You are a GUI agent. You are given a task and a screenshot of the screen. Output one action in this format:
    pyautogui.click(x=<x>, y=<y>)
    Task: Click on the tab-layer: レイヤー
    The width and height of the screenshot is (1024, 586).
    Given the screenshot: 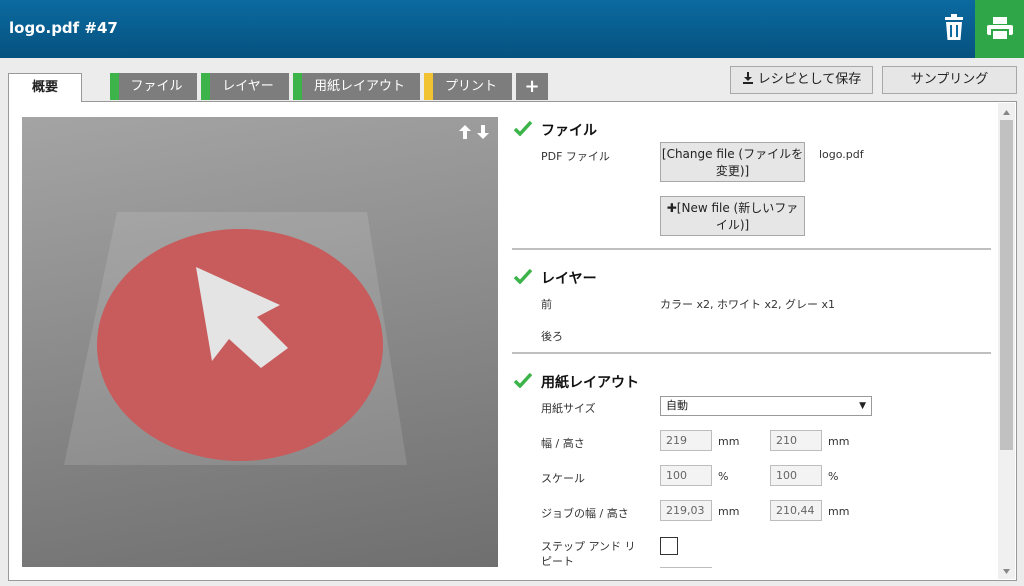 What is the action you would take?
    pyautogui.click(x=245, y=86)
    